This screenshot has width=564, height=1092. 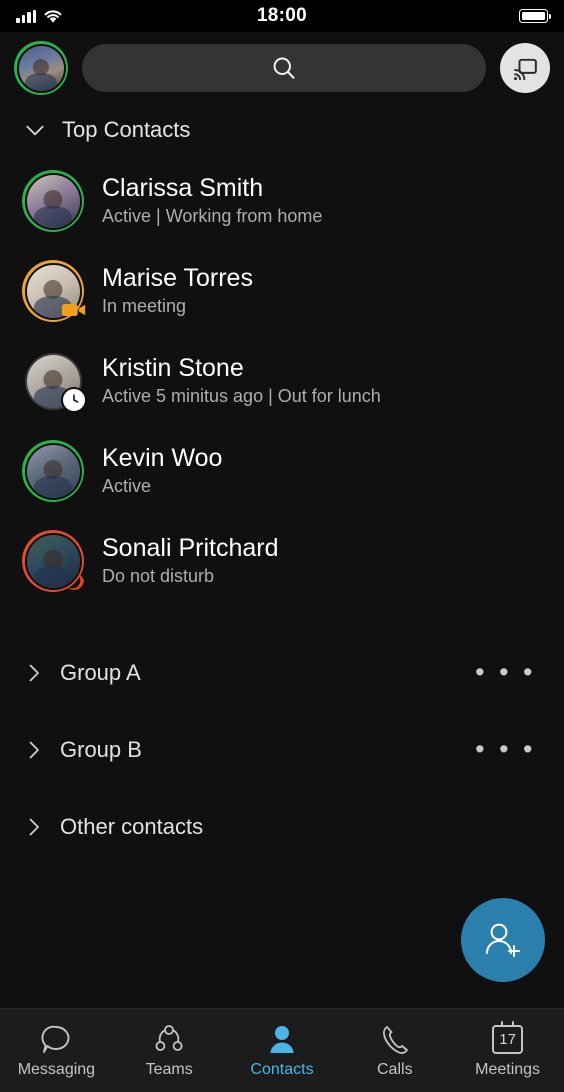 I want to click on tab-meetings: 17 Meetings, so click(x=507, y=1050).